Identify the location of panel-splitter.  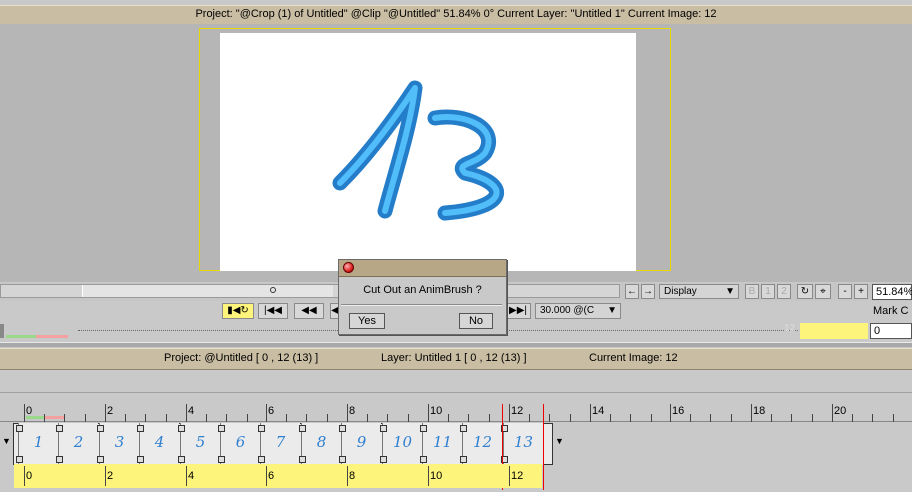
(456, 344).